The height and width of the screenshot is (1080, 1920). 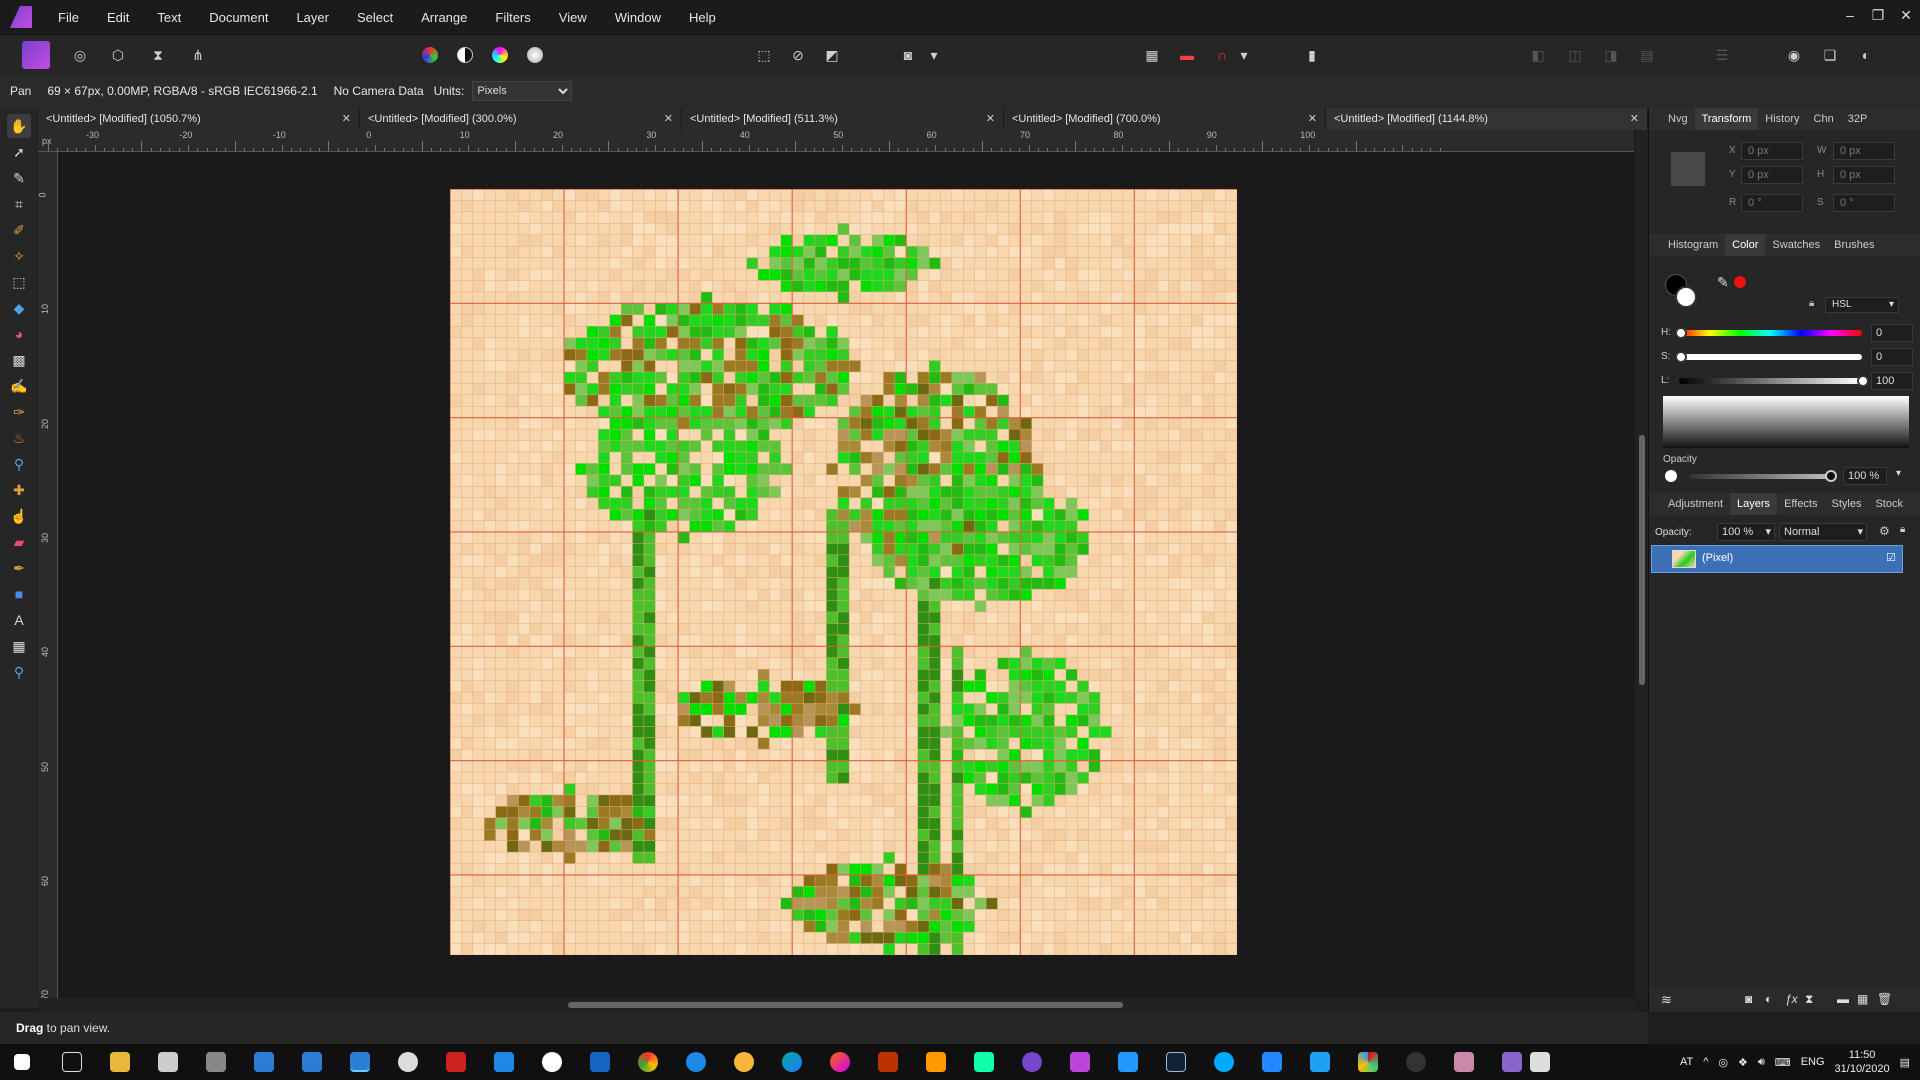 I want to click on affinity-app-icon, so click(x=360, y=1062).